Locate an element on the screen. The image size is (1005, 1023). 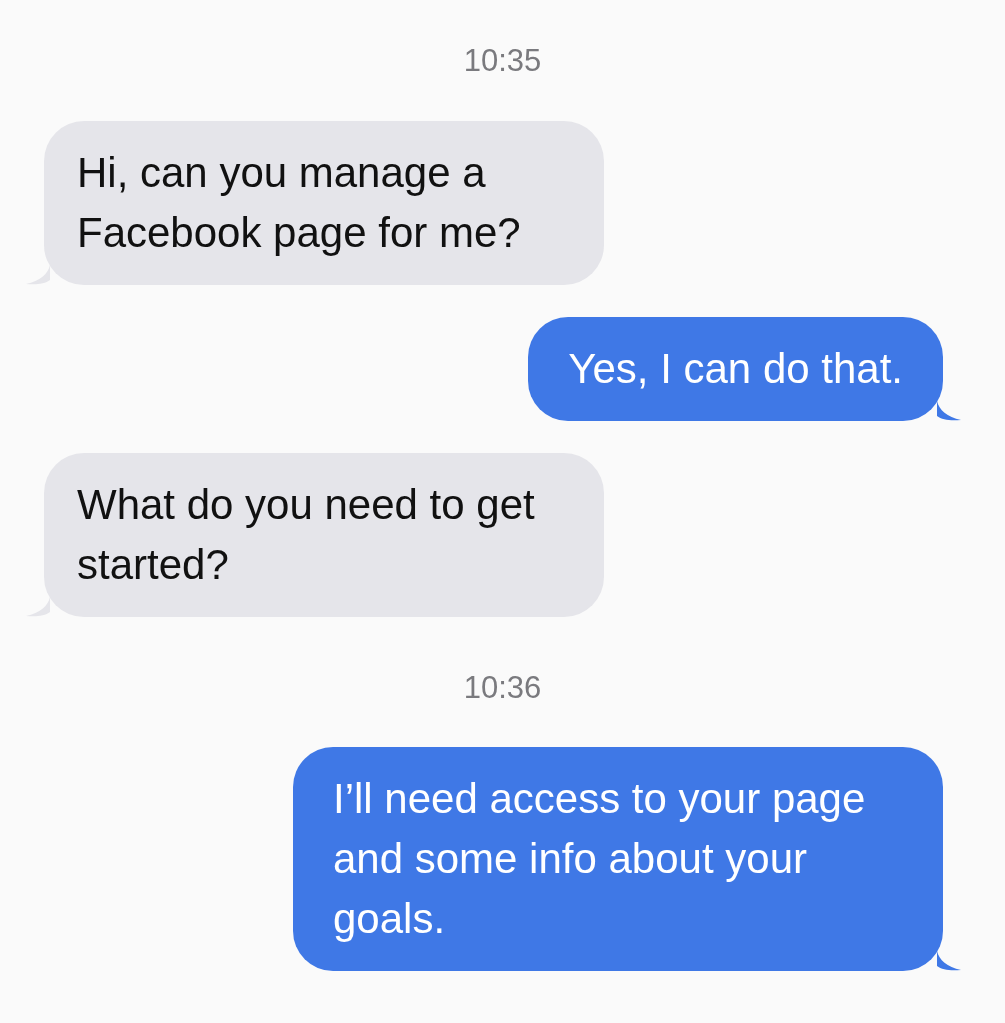
message-bubble: Hi, can you manage a Facebook page for me? is located at coordinates (324, 202).